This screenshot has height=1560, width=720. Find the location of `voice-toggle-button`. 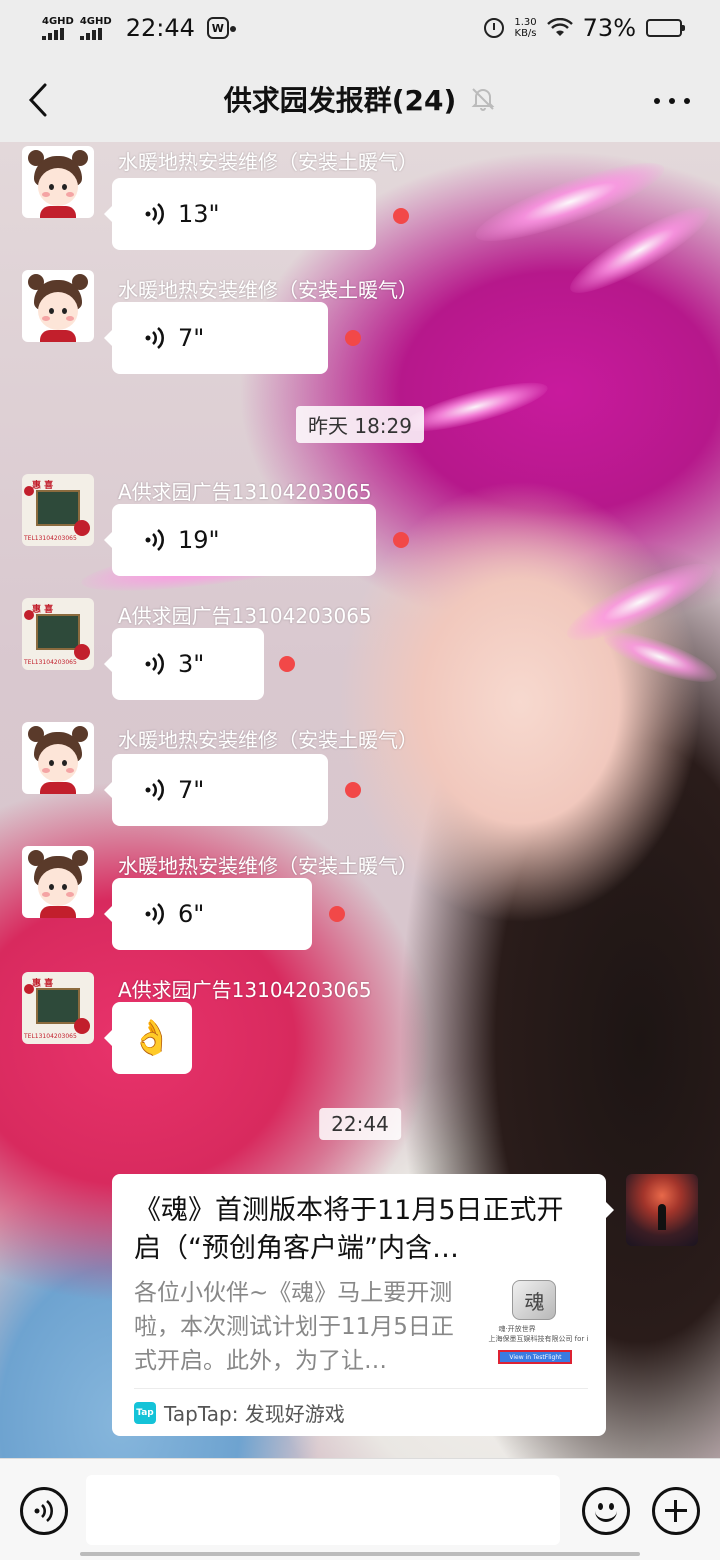

voice-toggle-button is located at coordinates (44, 1511).